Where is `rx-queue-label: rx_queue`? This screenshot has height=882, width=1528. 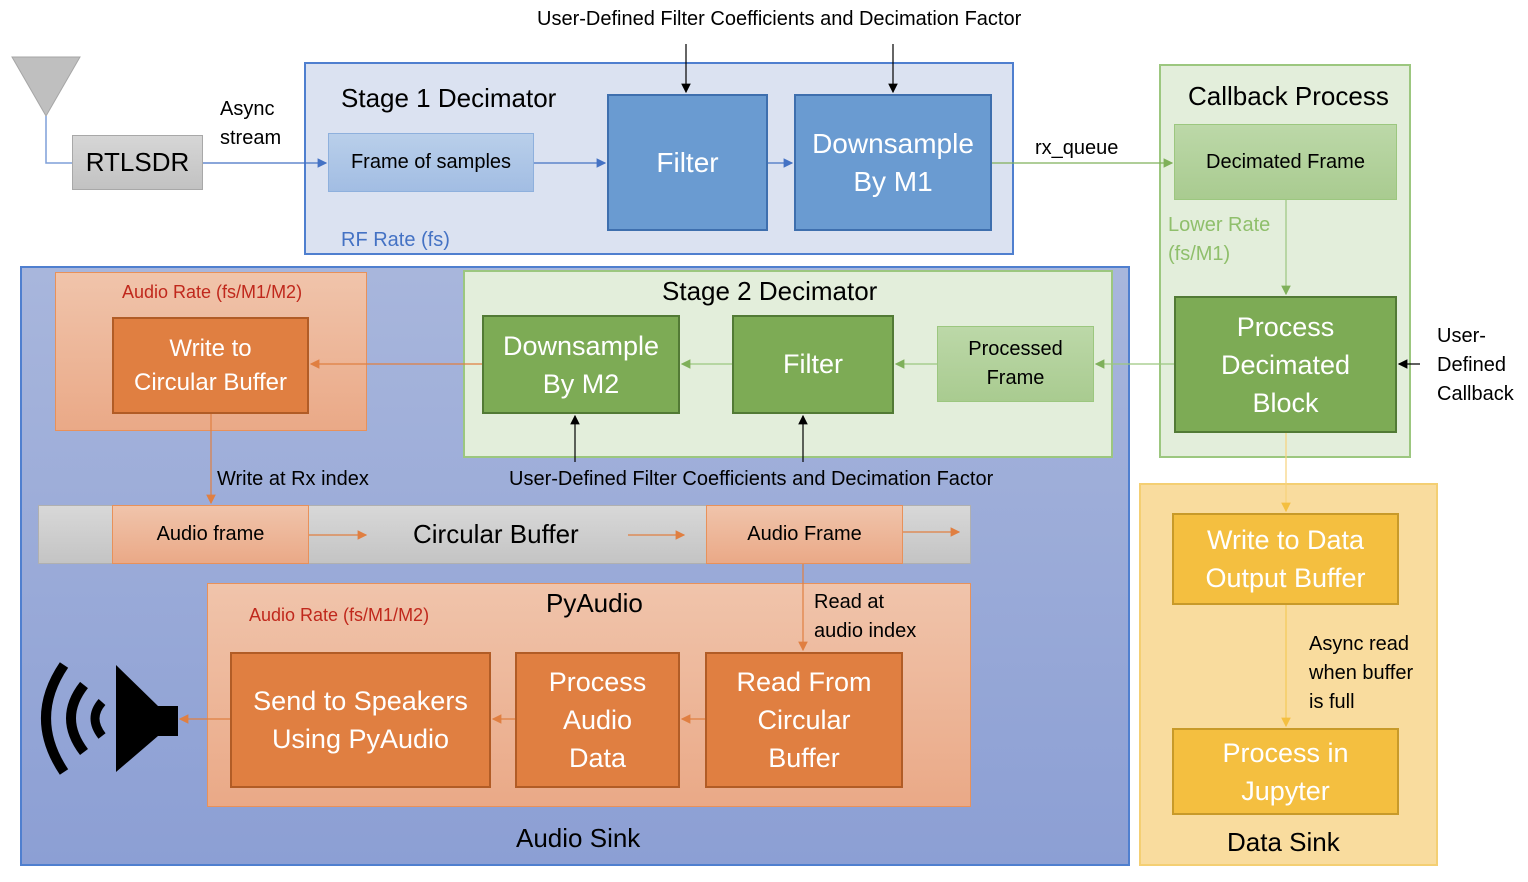 rx-queue-label: rx_queue is located at coordinates (1077, 148).